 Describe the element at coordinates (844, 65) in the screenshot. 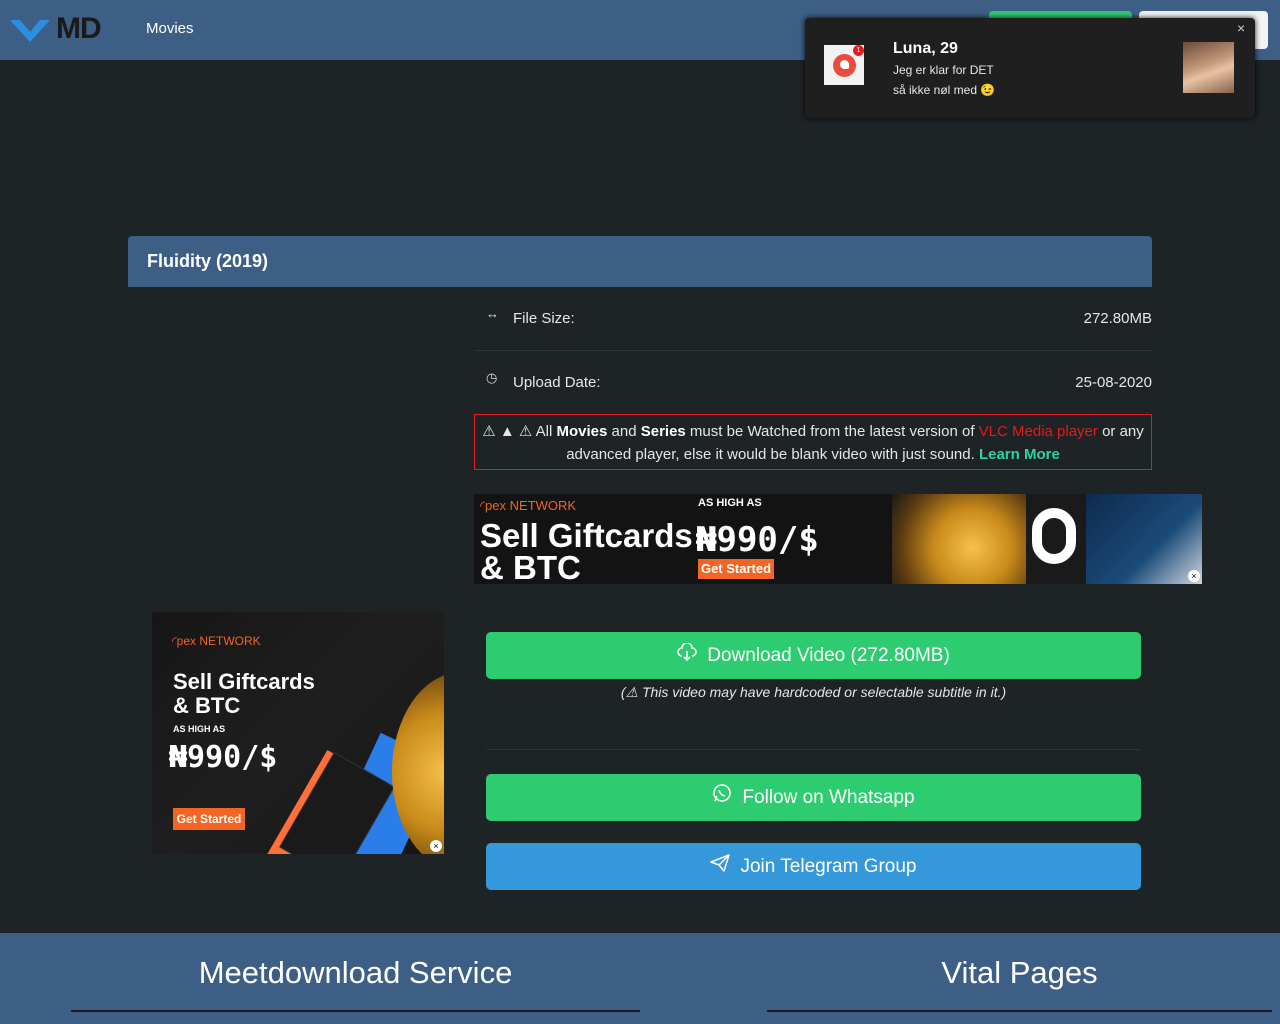

I see `chat-notification-icon: 1` at that location.